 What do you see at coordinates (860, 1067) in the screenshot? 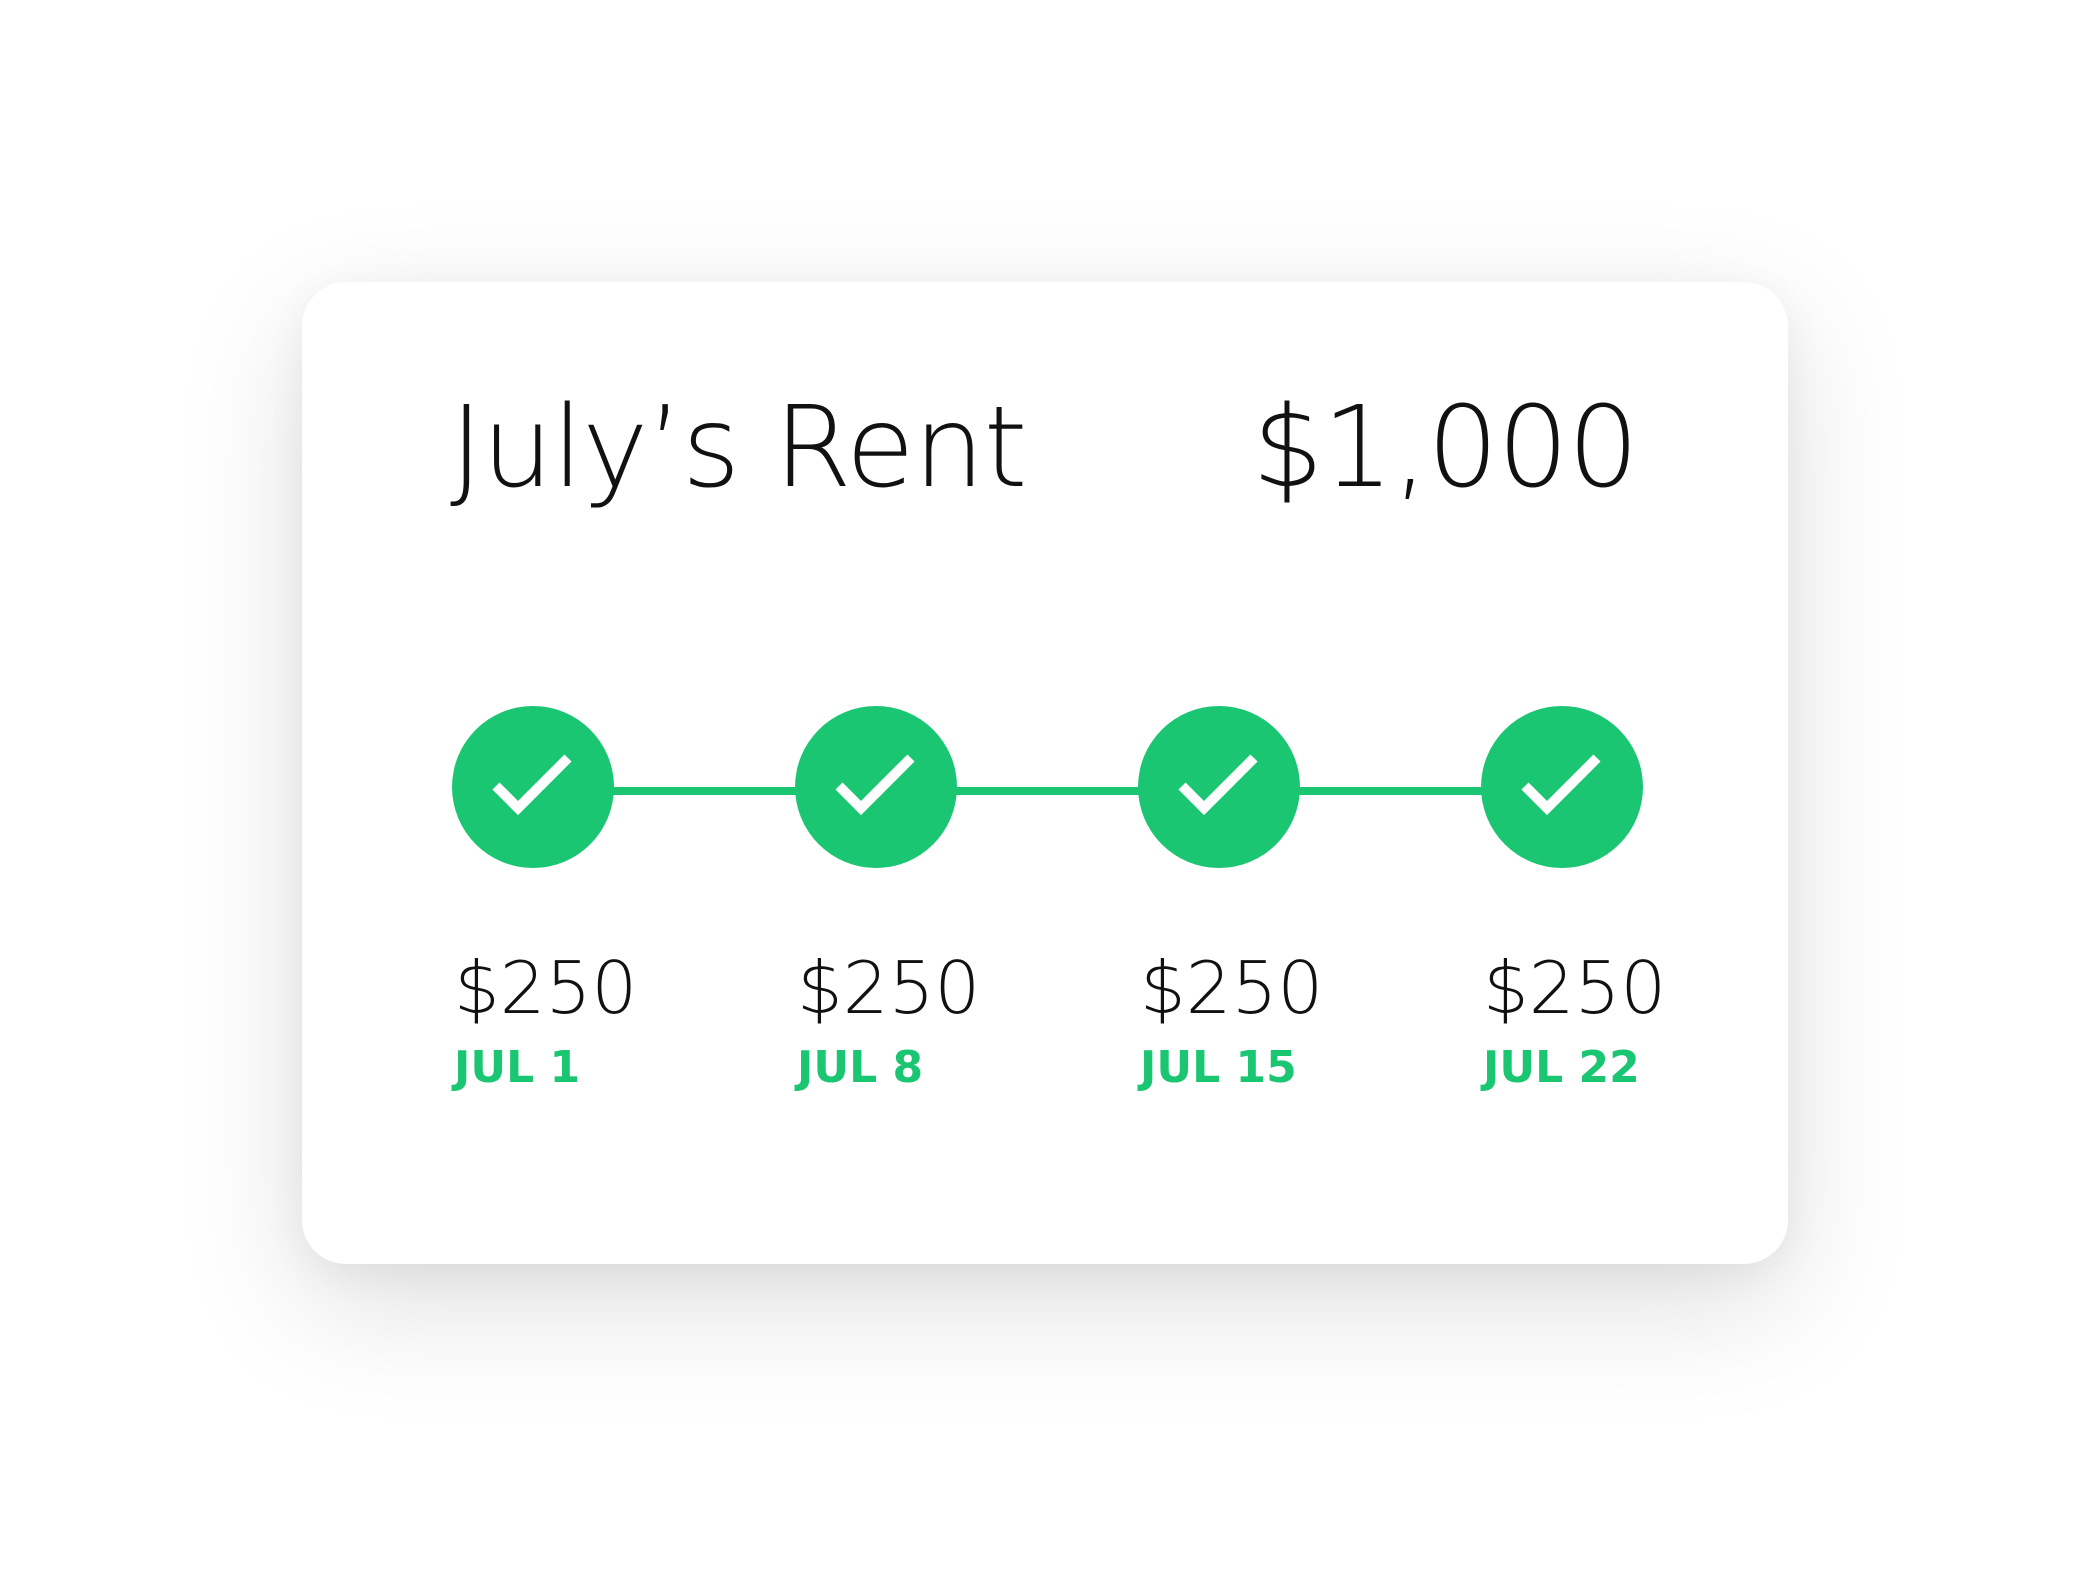
I see `payment-date: JUL 8` at bounding box center [860, 1067].